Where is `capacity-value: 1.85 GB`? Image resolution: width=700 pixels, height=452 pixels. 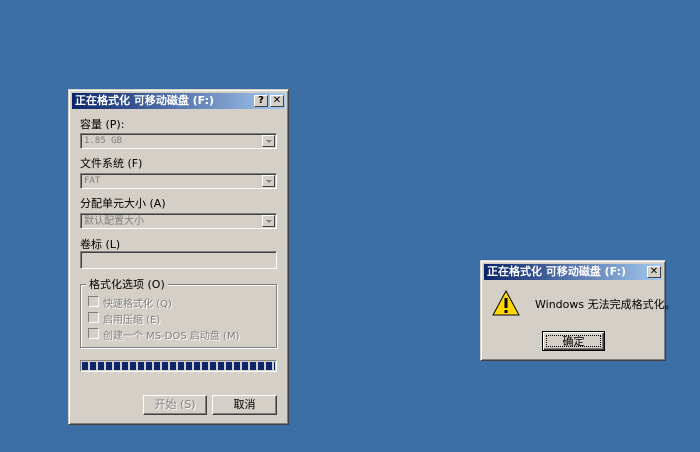
capacity-value: 1.85 GB is located at coordinates (103, 141).